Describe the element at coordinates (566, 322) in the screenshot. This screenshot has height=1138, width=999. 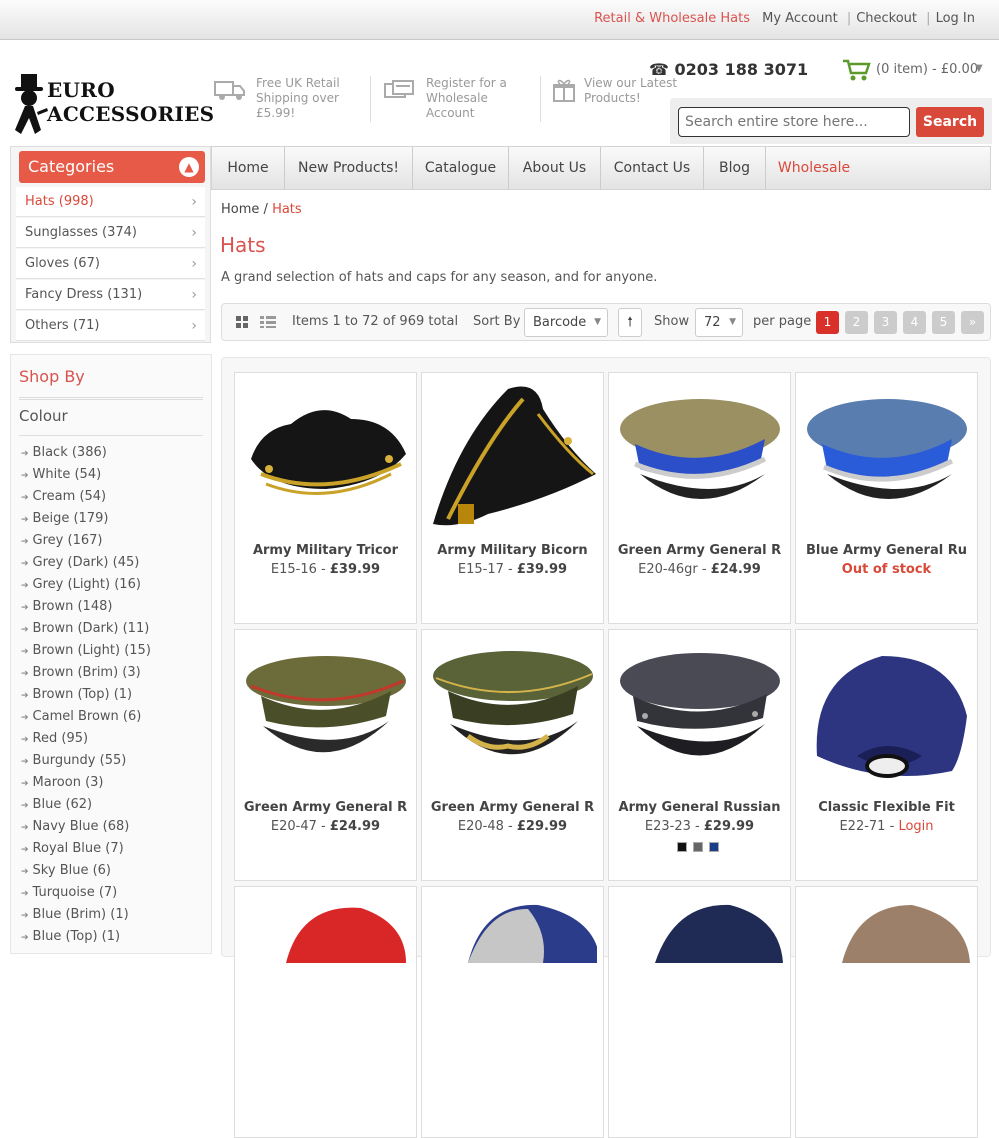
I see `sort-select: Barcode ▼` at that location.